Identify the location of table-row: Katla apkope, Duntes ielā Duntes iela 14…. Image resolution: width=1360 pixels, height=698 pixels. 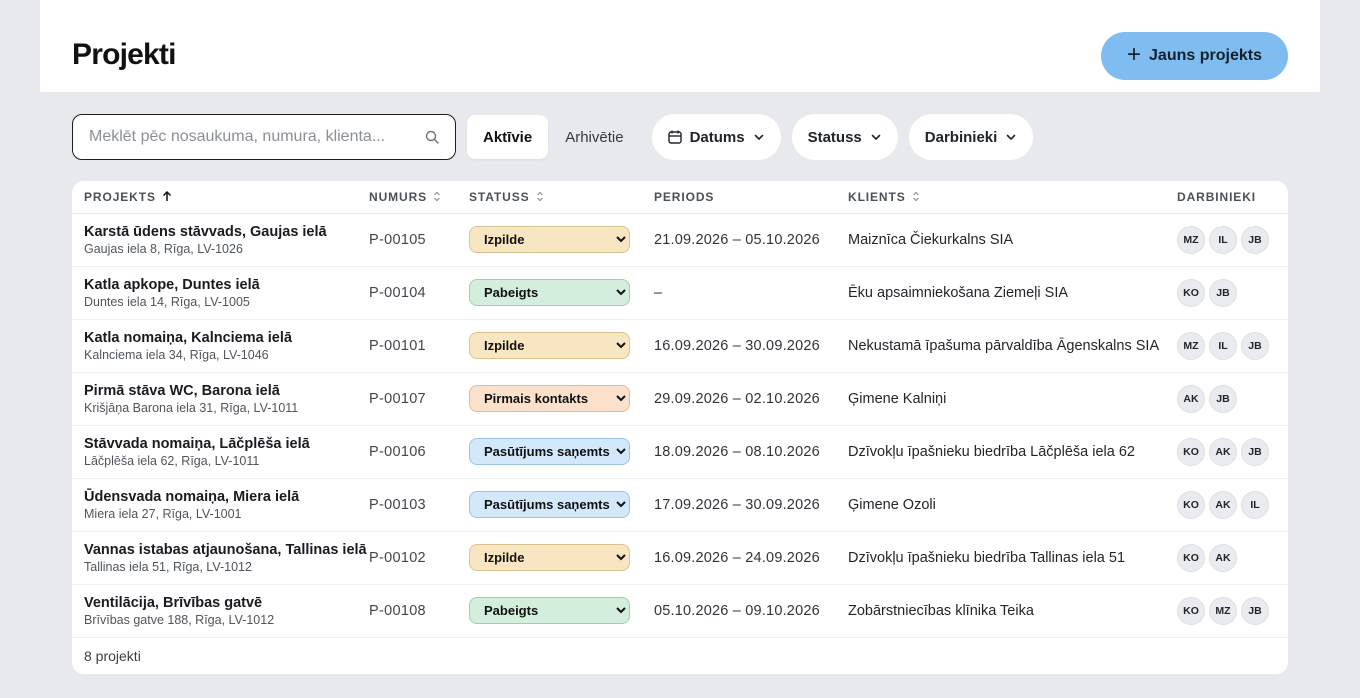
(680, 293).